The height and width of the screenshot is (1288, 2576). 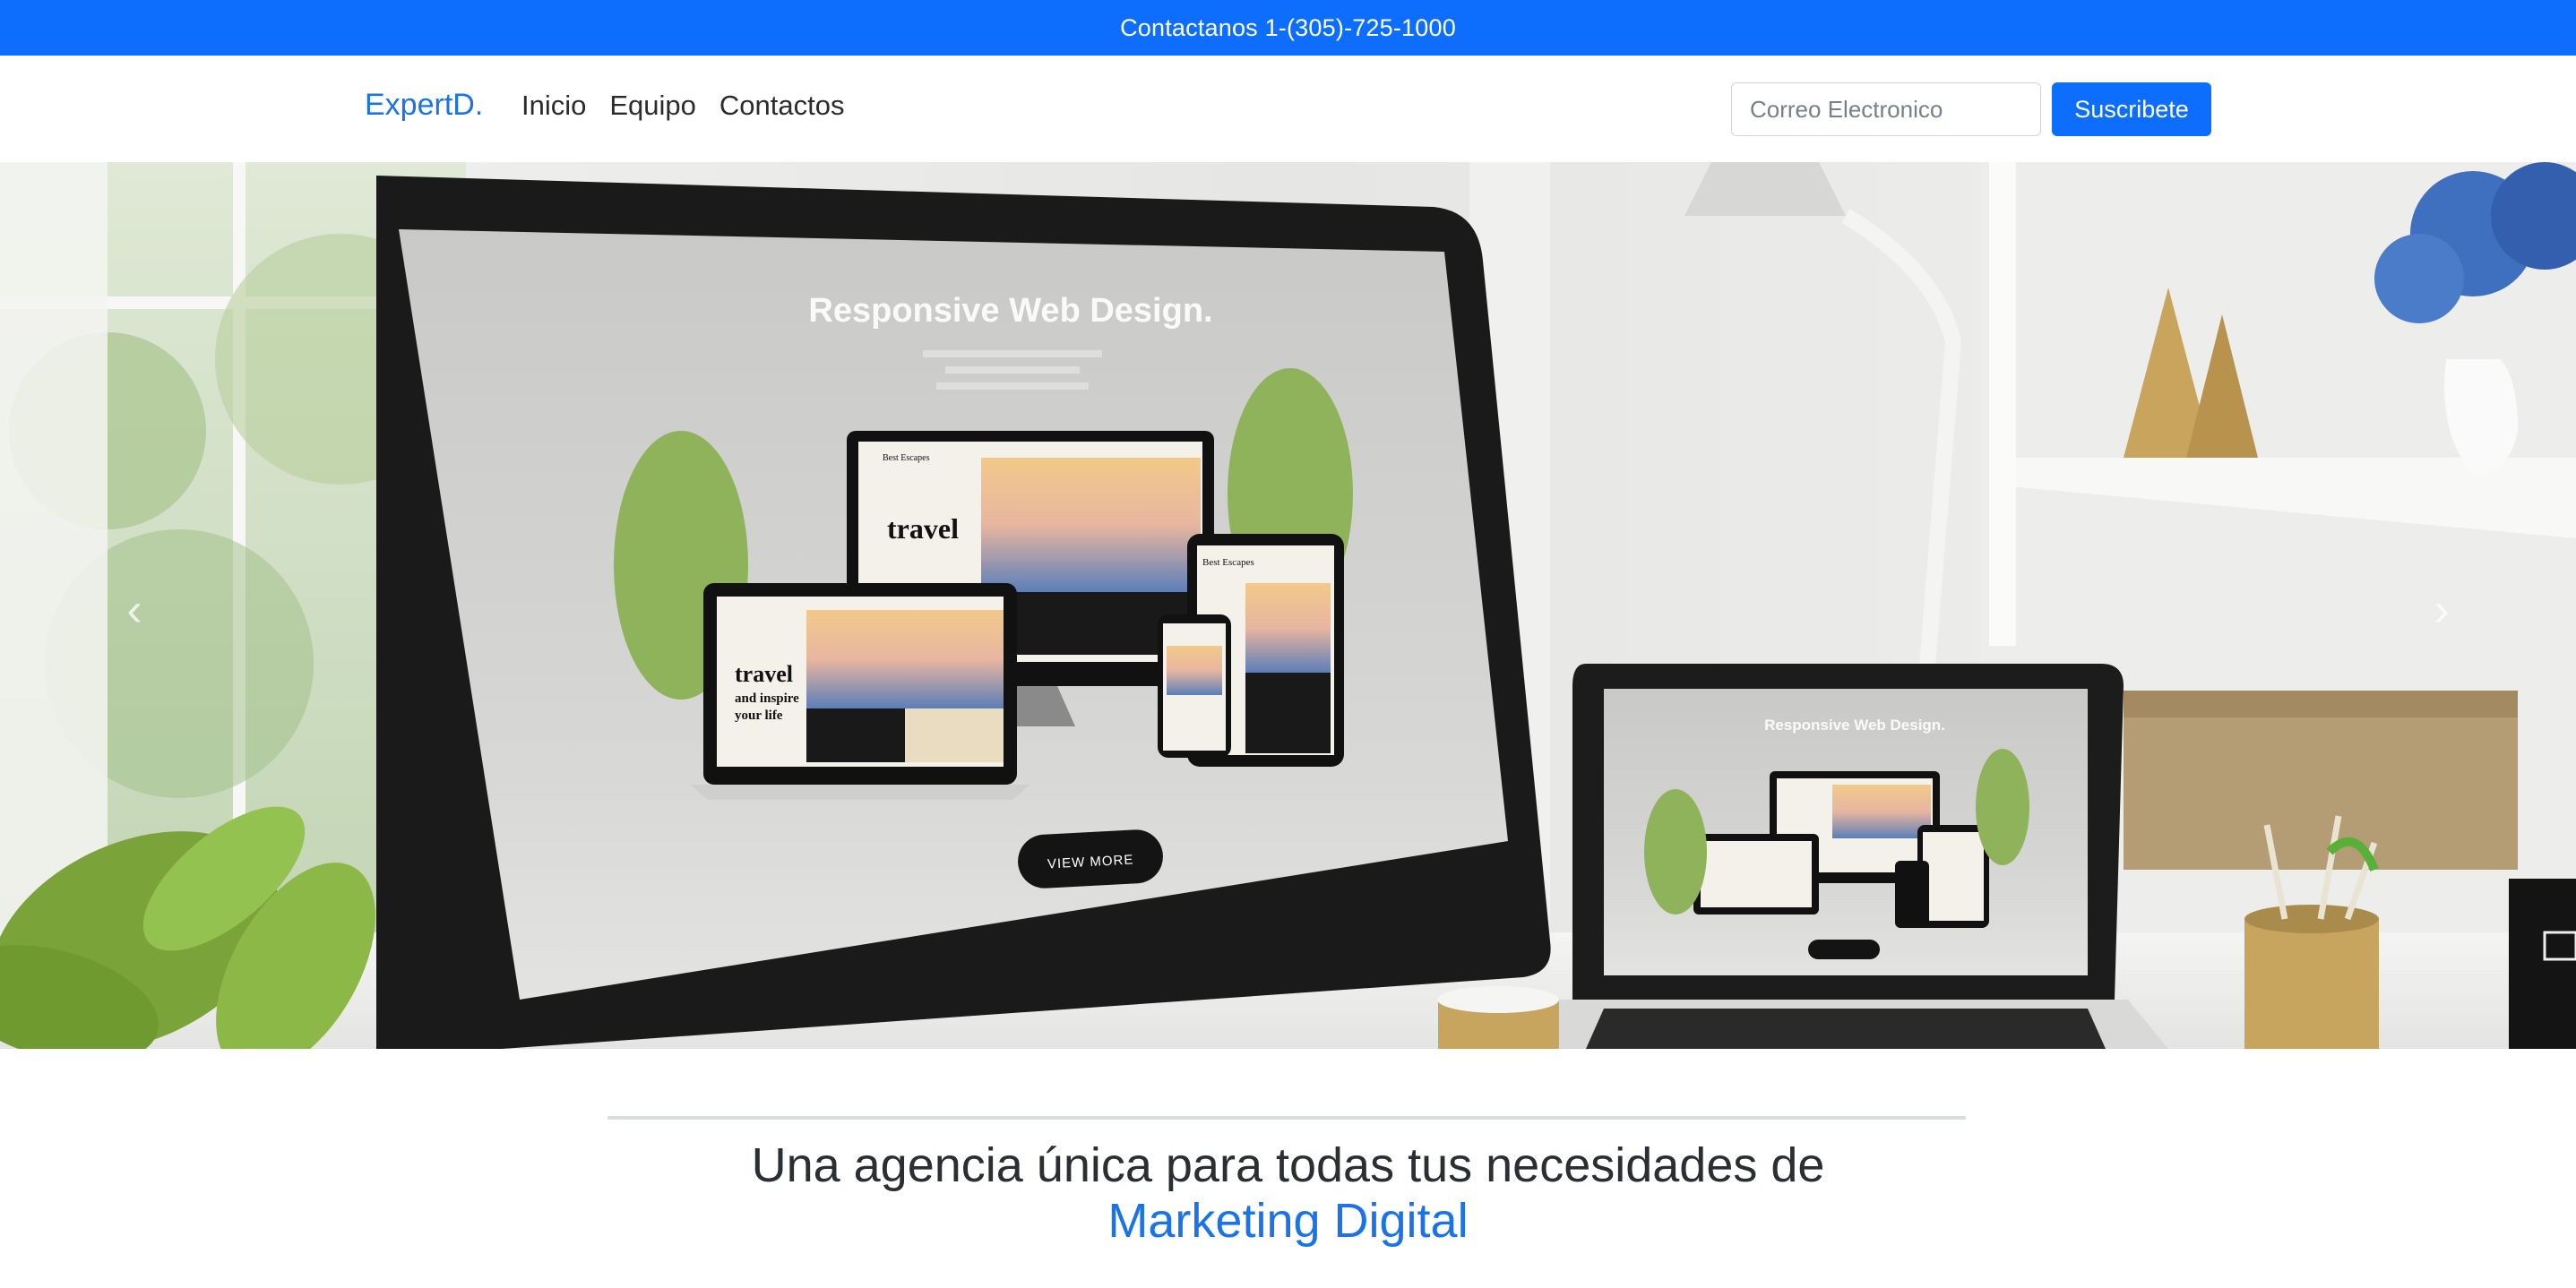 I want to click on subscribe-button: Suscribete, so click(x=2131, y=109).